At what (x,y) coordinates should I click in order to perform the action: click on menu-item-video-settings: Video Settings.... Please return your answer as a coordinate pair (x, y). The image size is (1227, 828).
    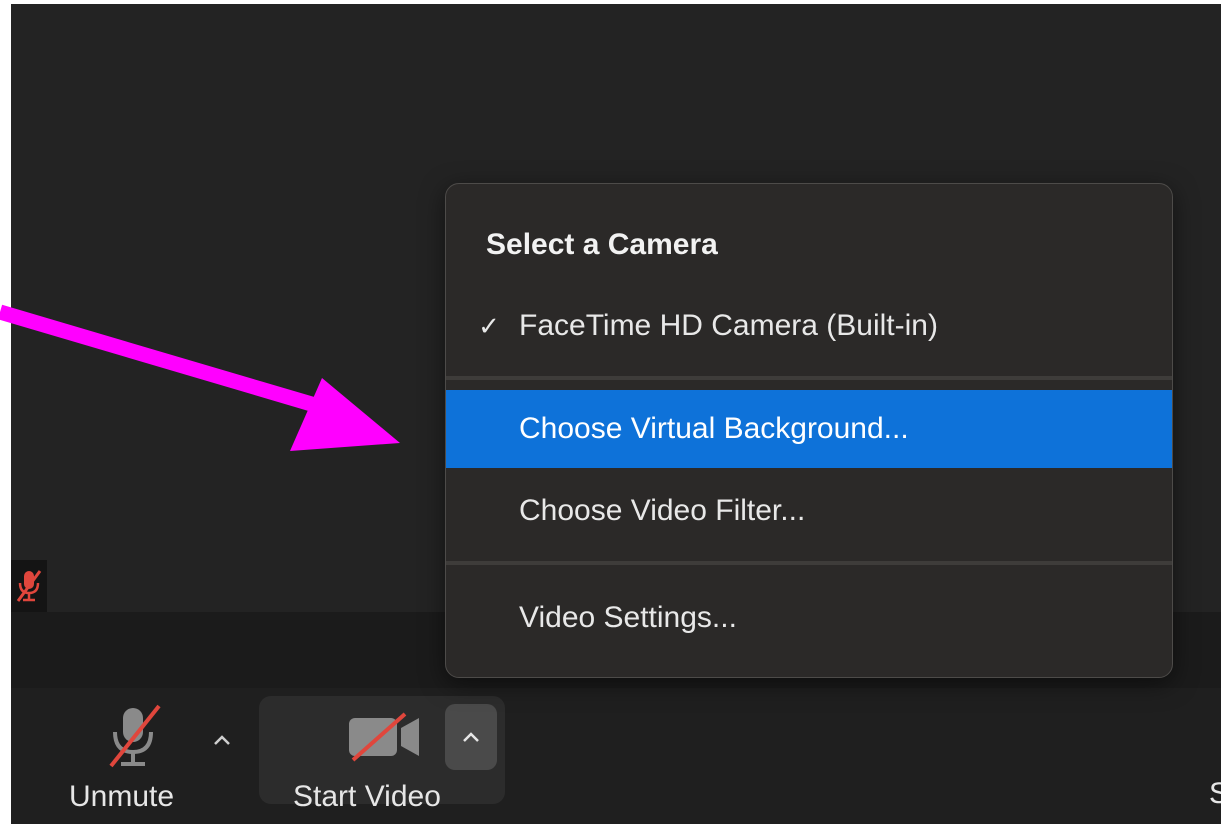
    Looking at the image, I should click on (809, 618).